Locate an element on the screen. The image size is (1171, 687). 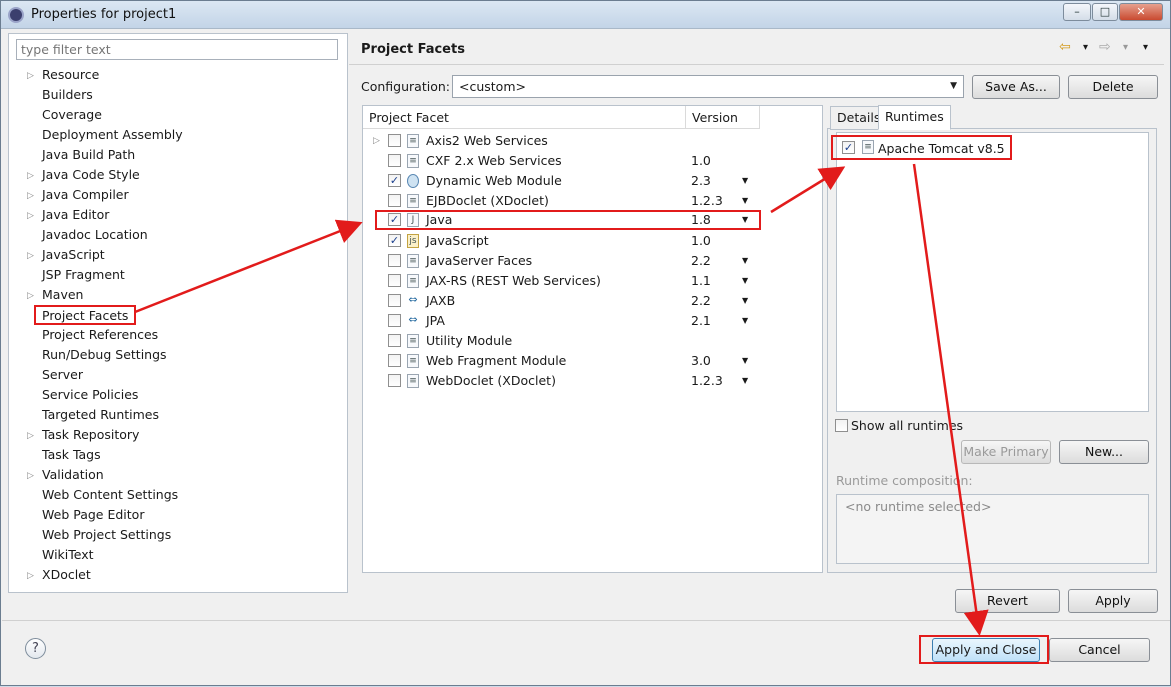
filter-input is located at coordinates (177, 49).